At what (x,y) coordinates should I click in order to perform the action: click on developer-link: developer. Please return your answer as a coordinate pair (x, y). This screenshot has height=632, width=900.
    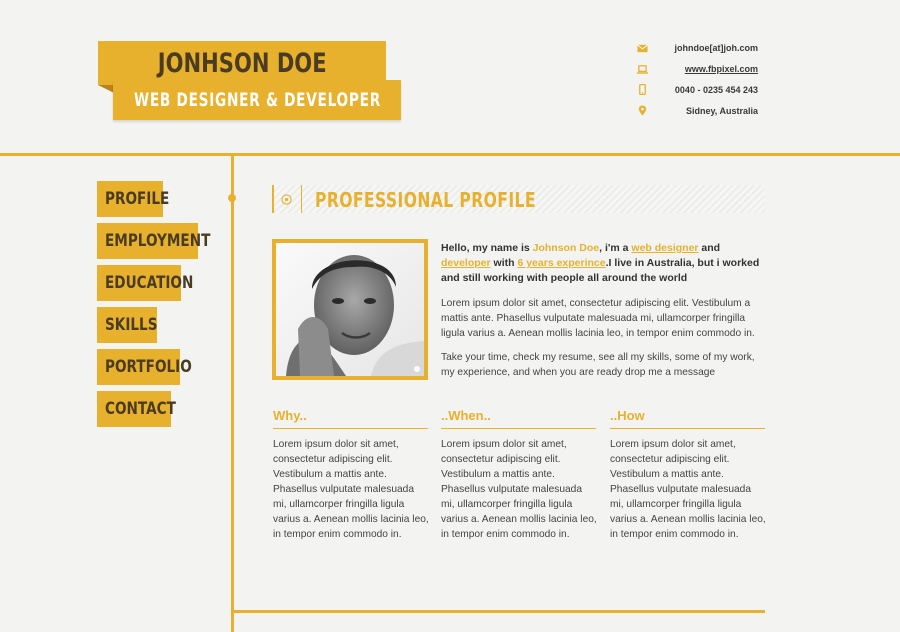
    Looking at the image, I should click on (466, 263).